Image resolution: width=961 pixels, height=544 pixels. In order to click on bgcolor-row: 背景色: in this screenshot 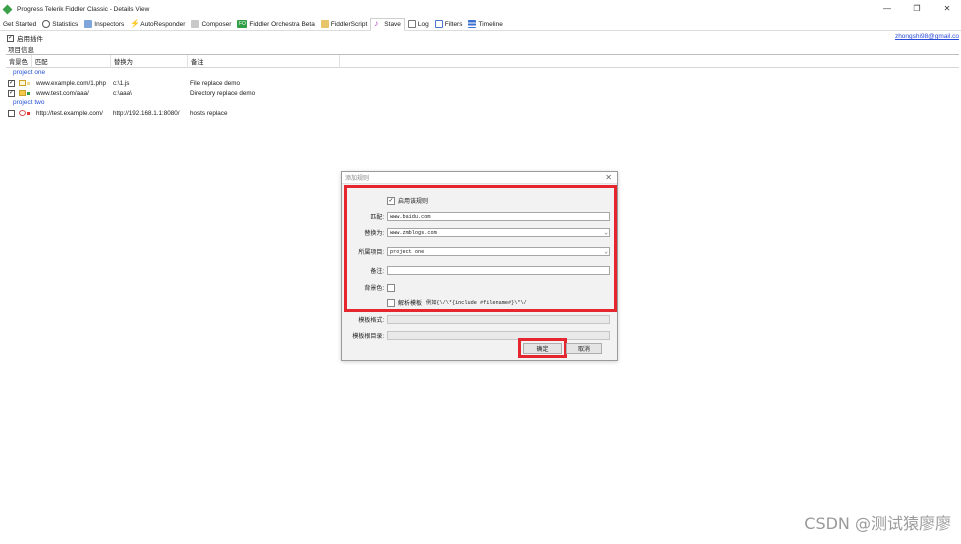, I will do `click(372, 287)`.